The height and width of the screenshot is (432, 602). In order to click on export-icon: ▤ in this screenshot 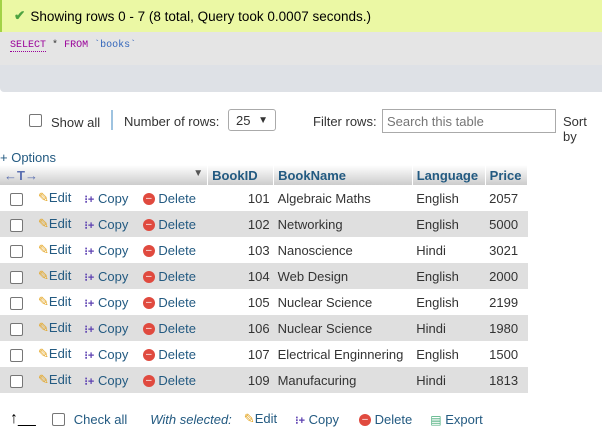, I will do `click(436, 419)`.